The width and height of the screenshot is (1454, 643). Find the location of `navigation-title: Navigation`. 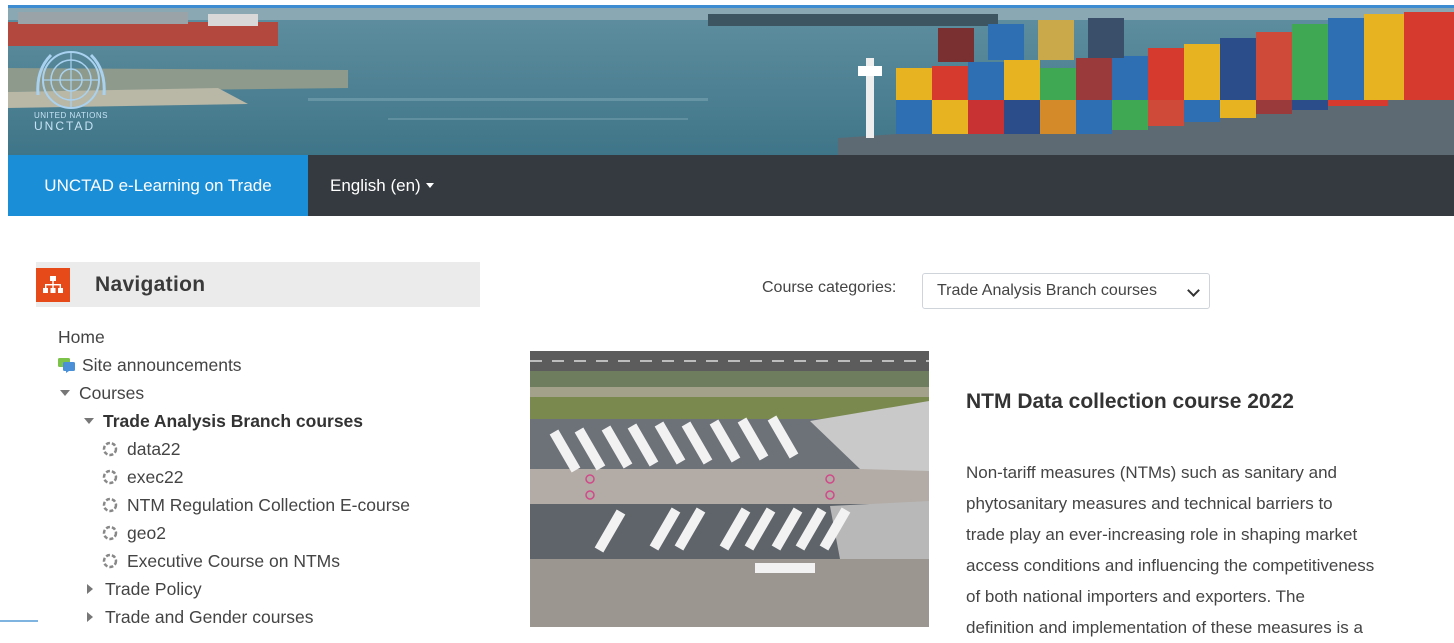

navigation-title: Navigation is located at coordinates (150, 284).